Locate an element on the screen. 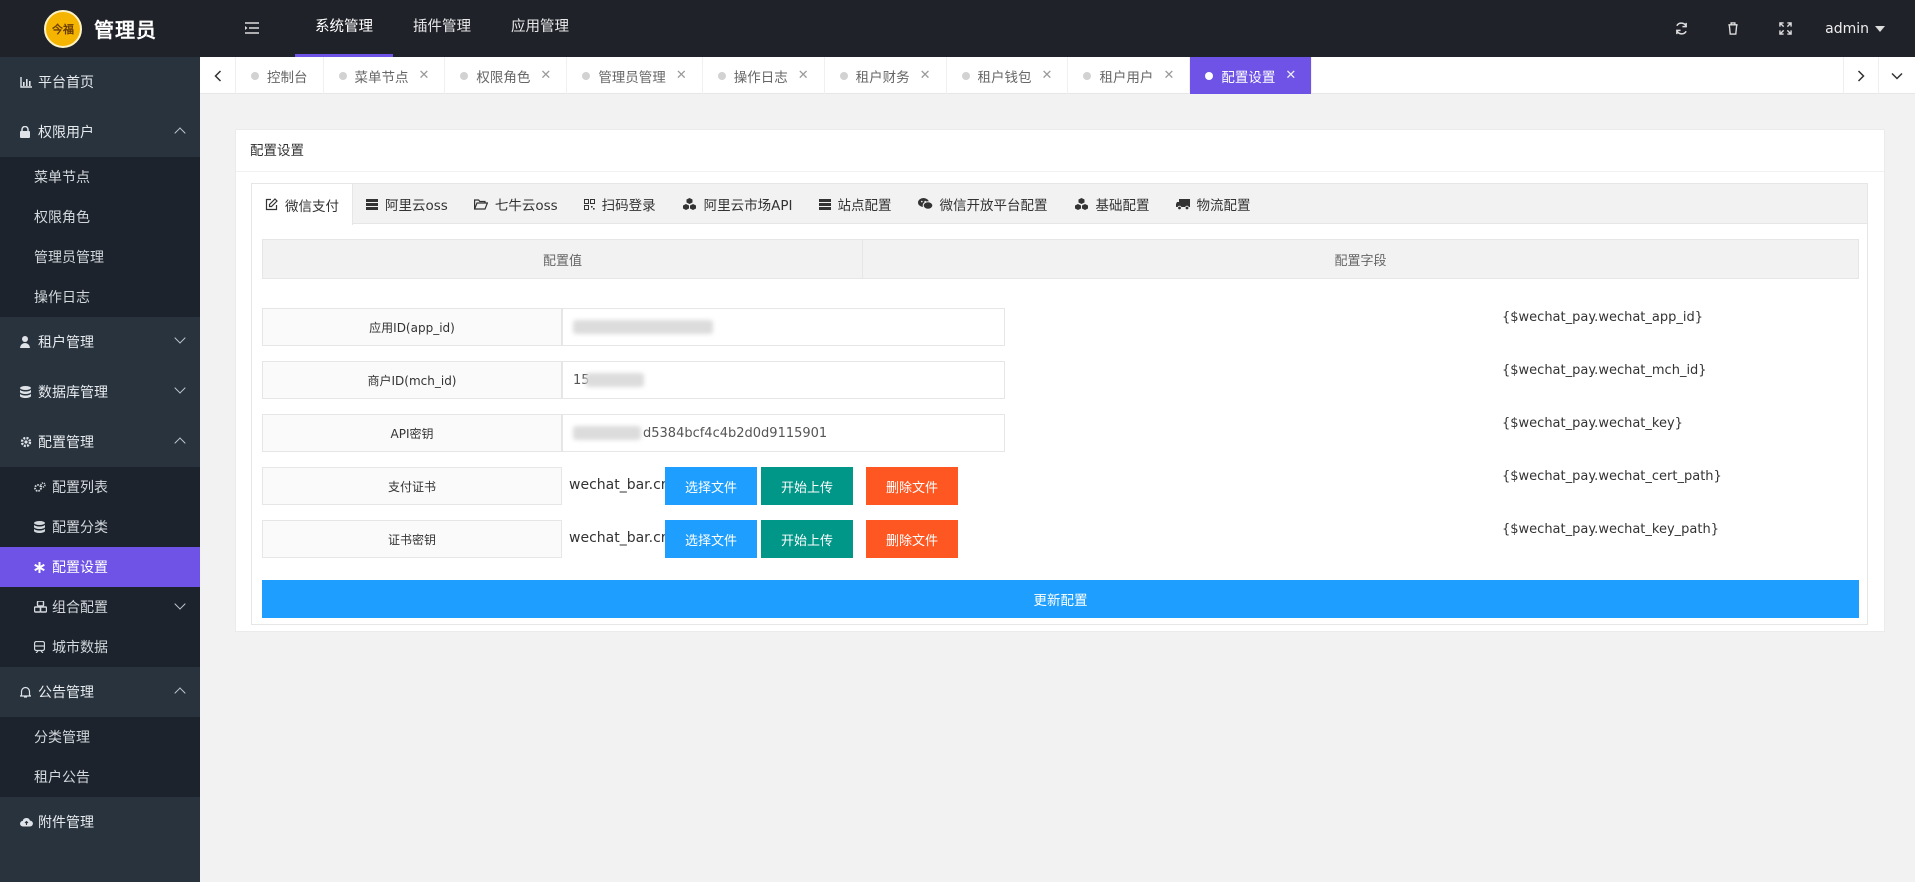 This screenshot has width=1915, height=882. sidebar-item-home: 平台首页 is located at coordinates (100, 82).